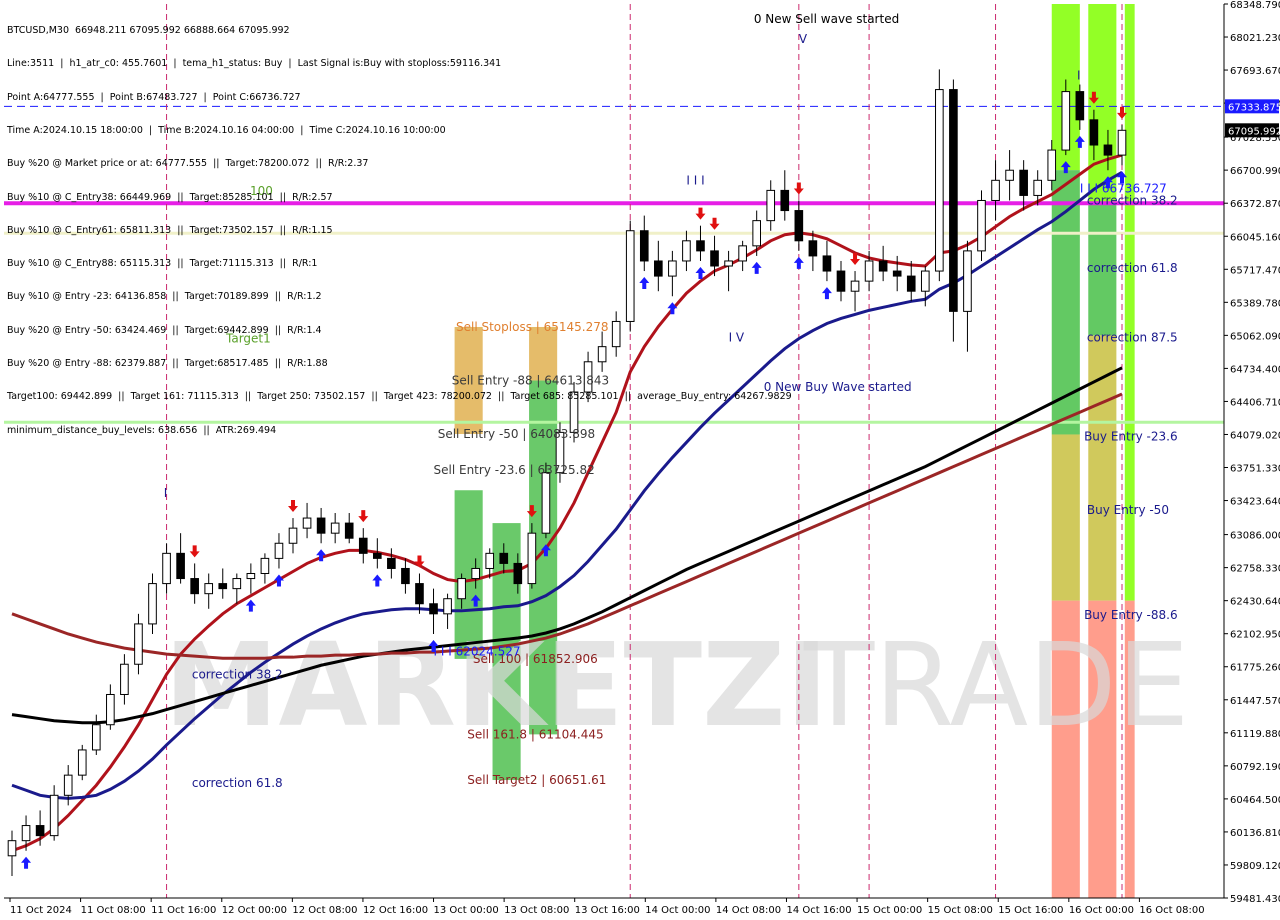  I want to click on x-tick-label: 16 Oct 00:00, so click(1101, 910).